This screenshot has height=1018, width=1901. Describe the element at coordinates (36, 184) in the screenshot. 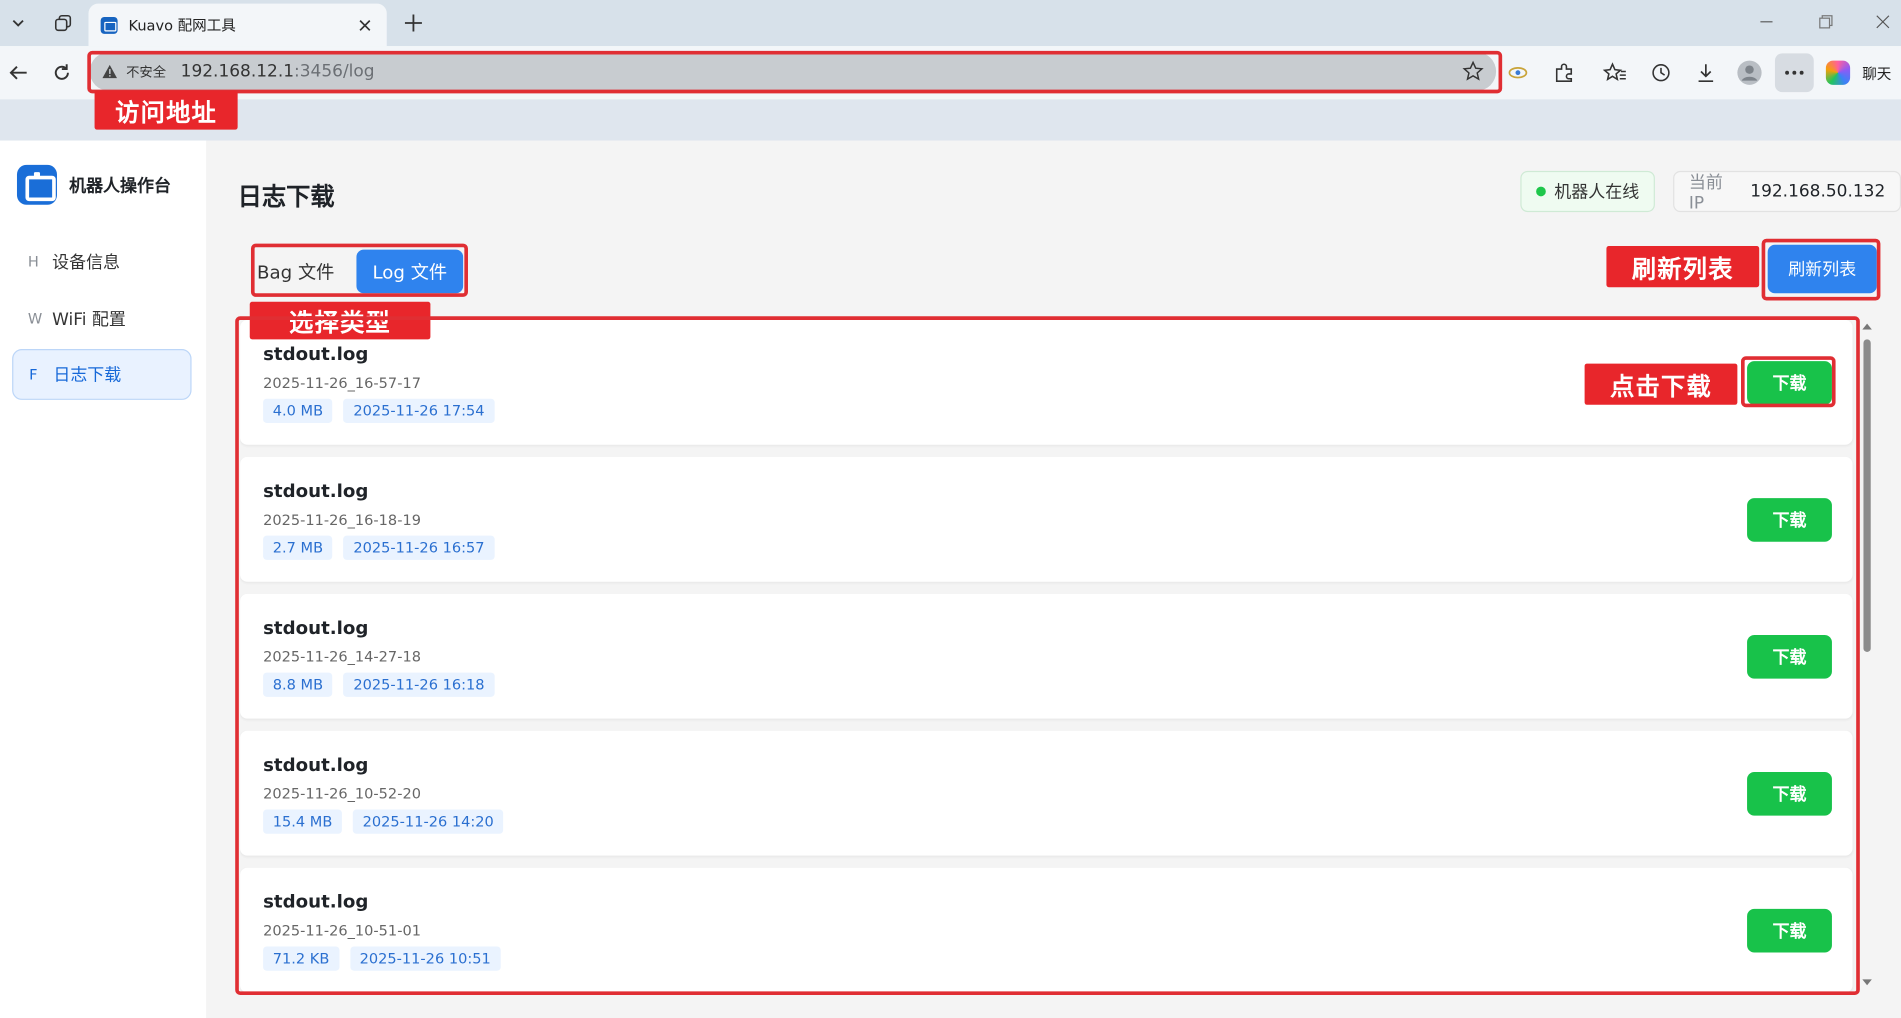

I see `robot-logo-icon` at that location.